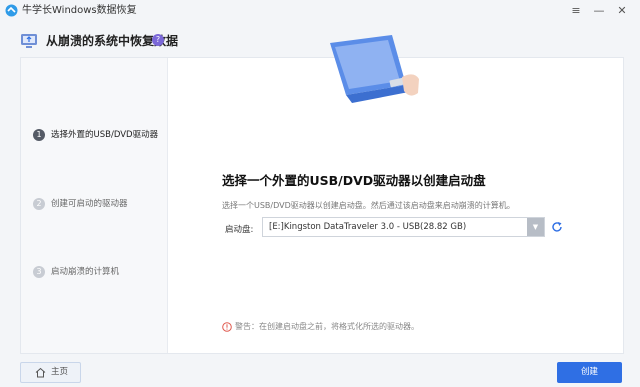 This screenshot has width=640, height=387. What do you see at coordinates (374, 69) in the screenshot?
I see `laptop-usb-illustration` at bounding box center [374, 69].